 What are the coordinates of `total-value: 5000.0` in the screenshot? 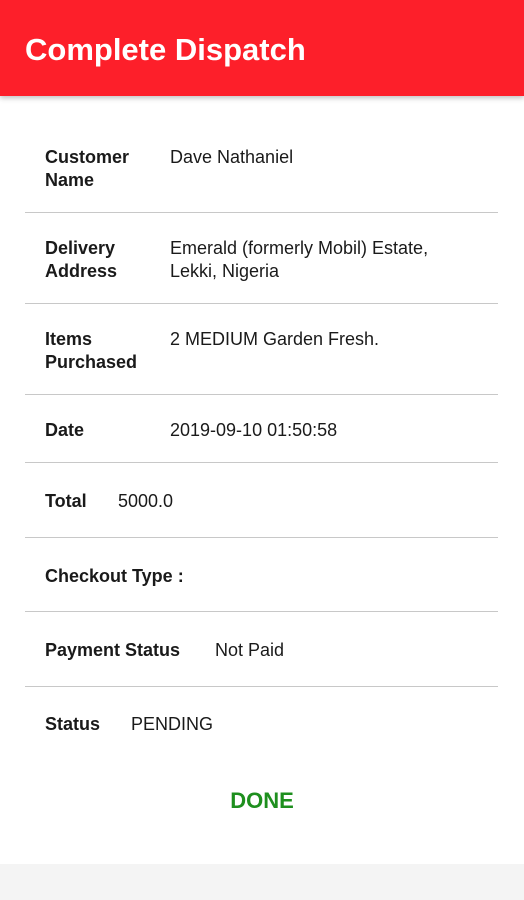 It's located at (146, 501).